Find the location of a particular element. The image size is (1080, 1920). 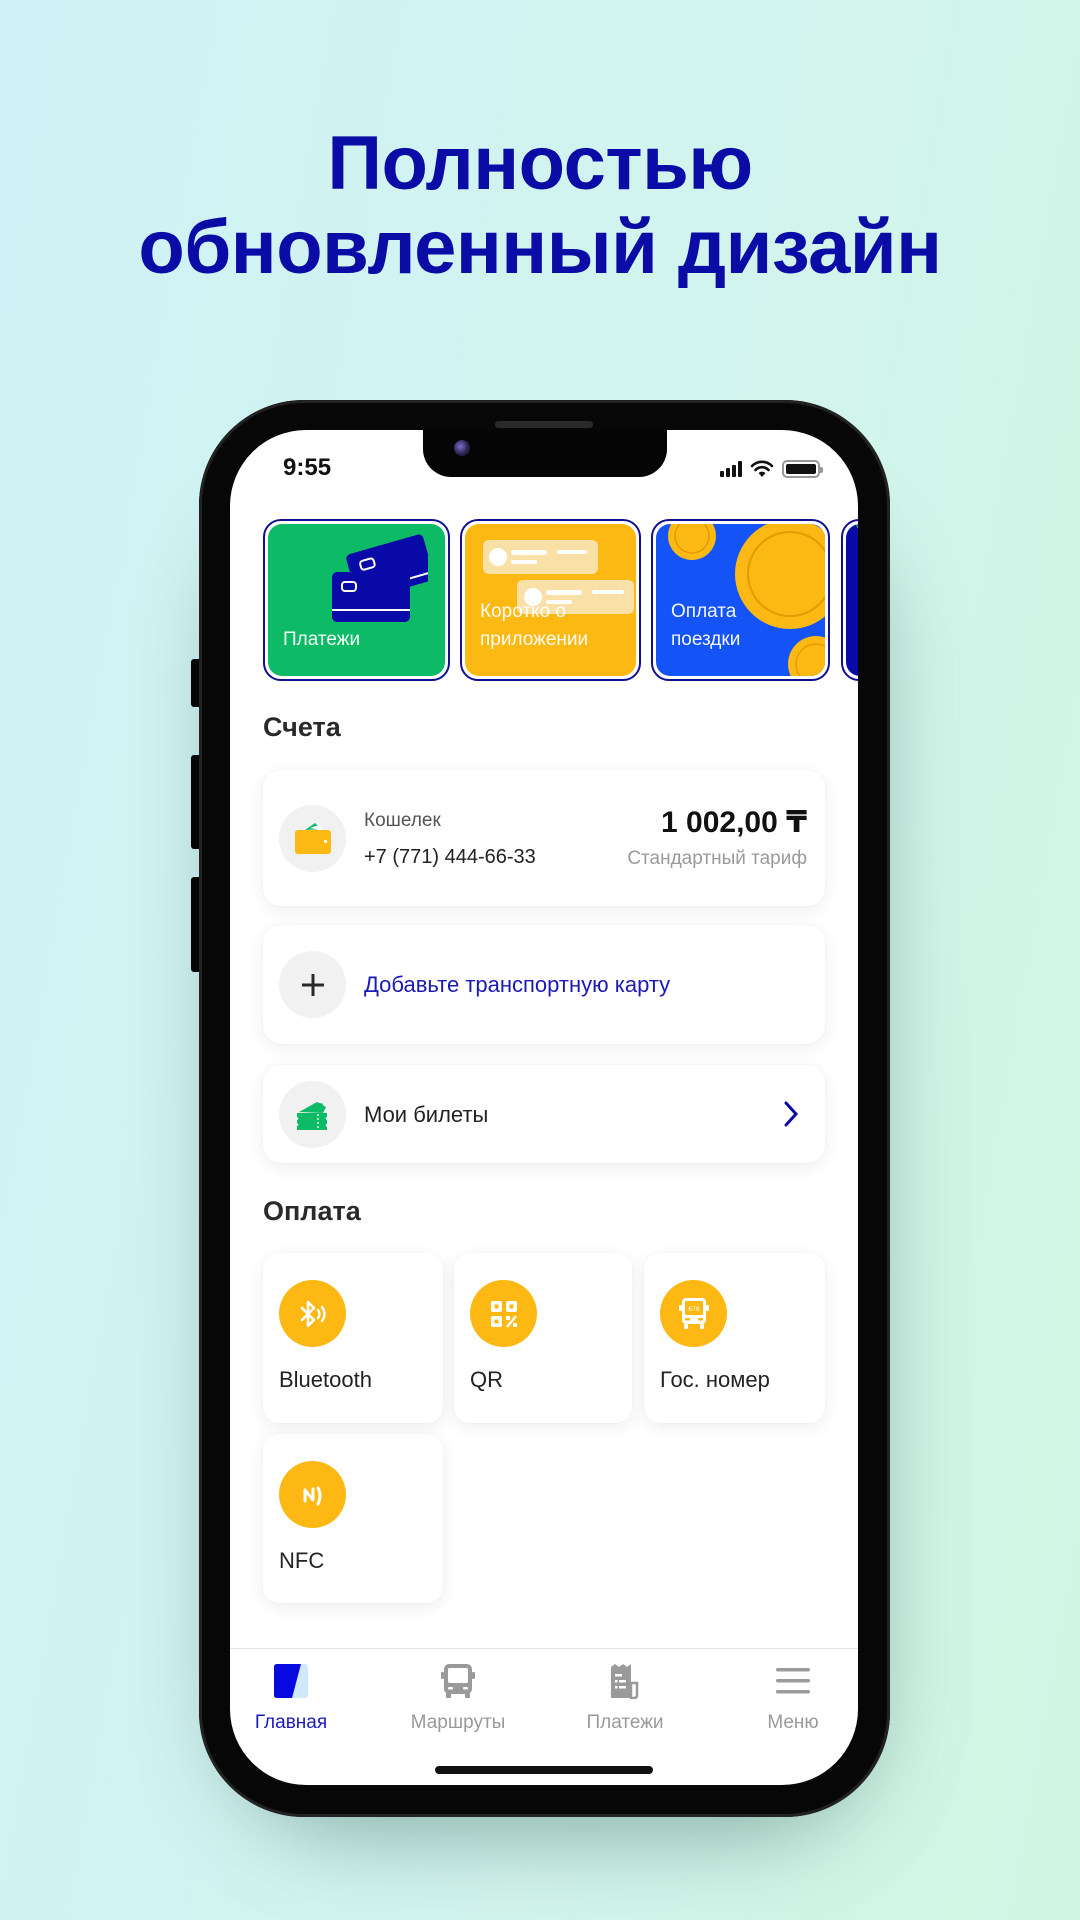

bus-plate-icon-circle: 678 is located at coordinates (693, 1313).